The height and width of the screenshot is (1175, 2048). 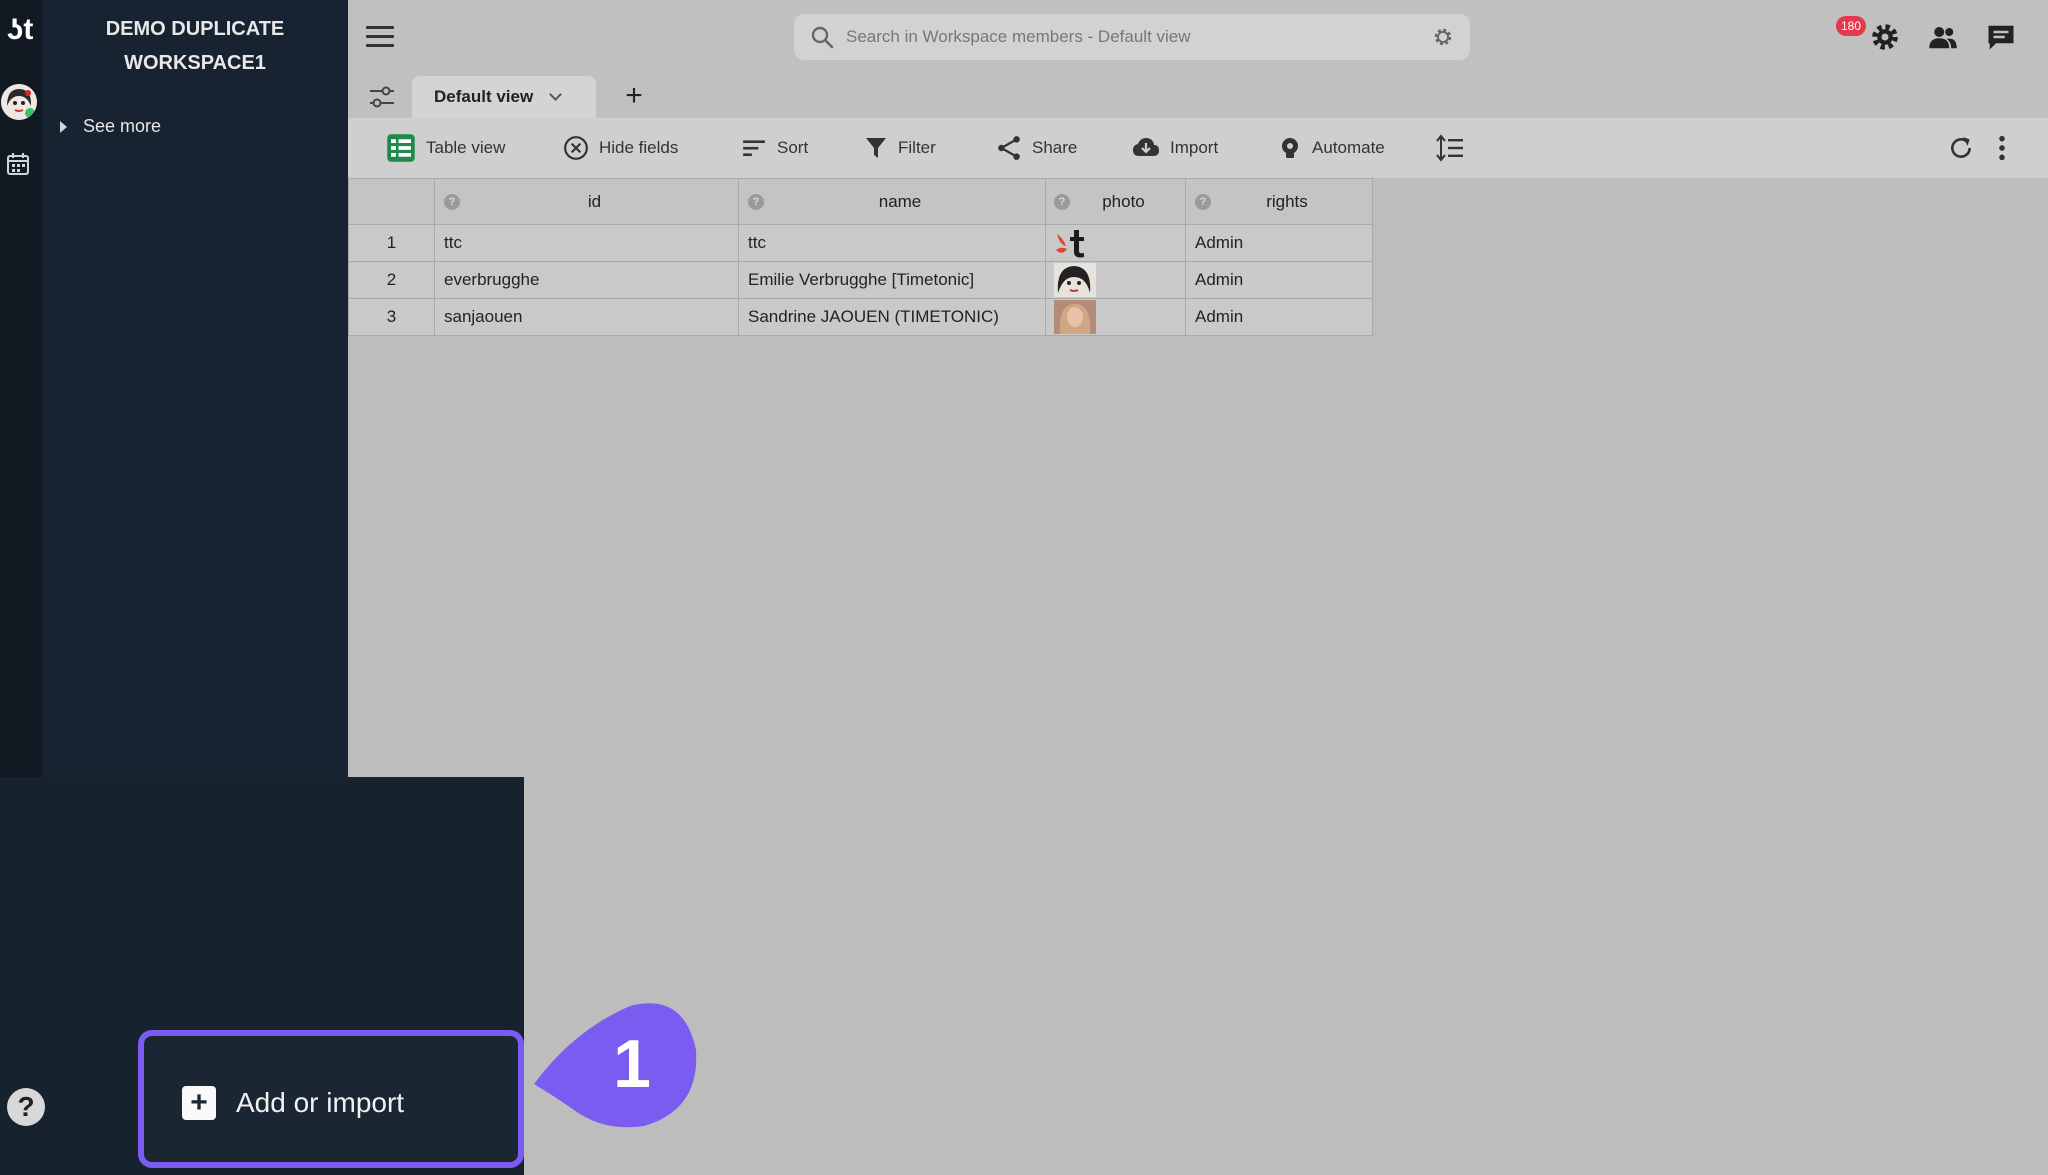 I want to click on import-button: Import, so click(x=1175, y=148).